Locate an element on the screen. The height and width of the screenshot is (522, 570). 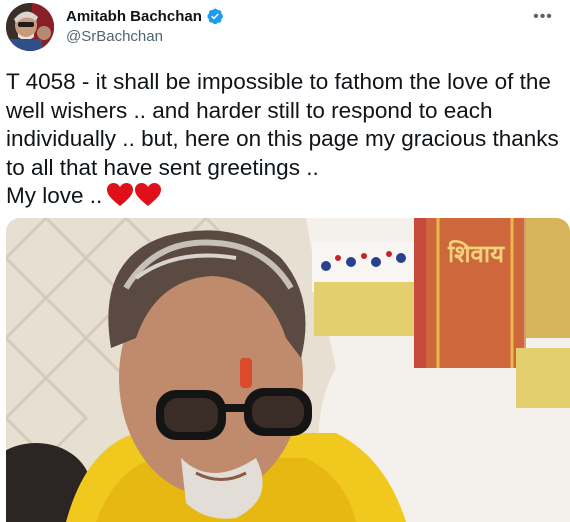
author-handle: @SrBachchan is located at coordinates (114, 36).